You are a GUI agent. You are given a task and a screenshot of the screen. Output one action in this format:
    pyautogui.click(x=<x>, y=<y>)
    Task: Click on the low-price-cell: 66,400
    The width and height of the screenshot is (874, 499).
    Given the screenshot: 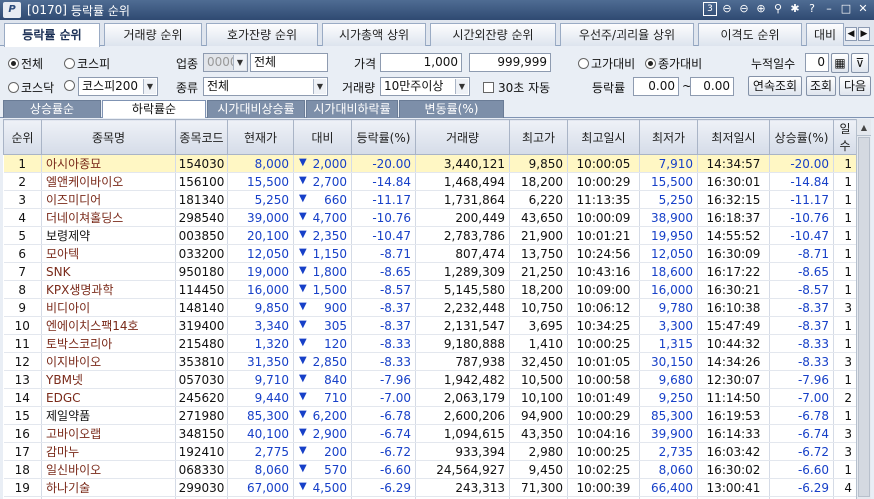 What is the action you would take?
    pyautogui.click(x=668, y=487)
    